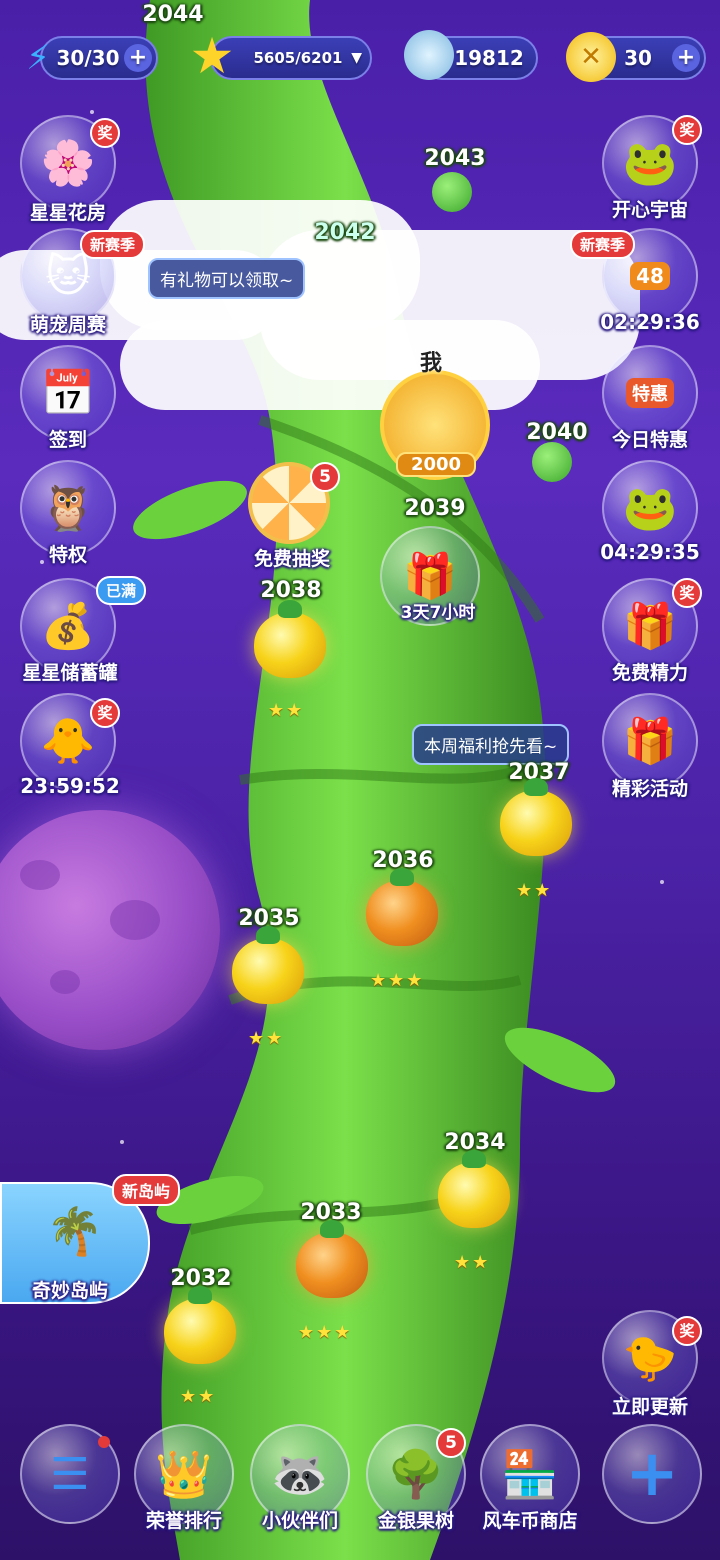  I want to click on season-level: 48, so click(650, 276).